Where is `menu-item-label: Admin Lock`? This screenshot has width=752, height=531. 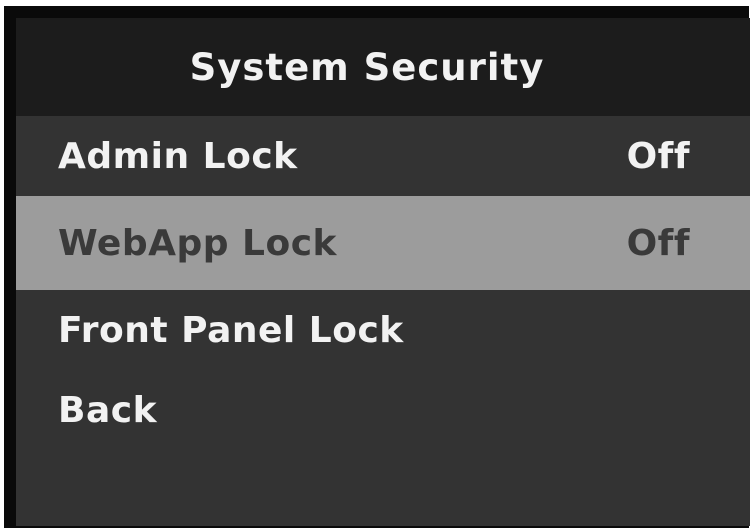
menu-item-label: Admin Lock is located at coordinates (178, 156).